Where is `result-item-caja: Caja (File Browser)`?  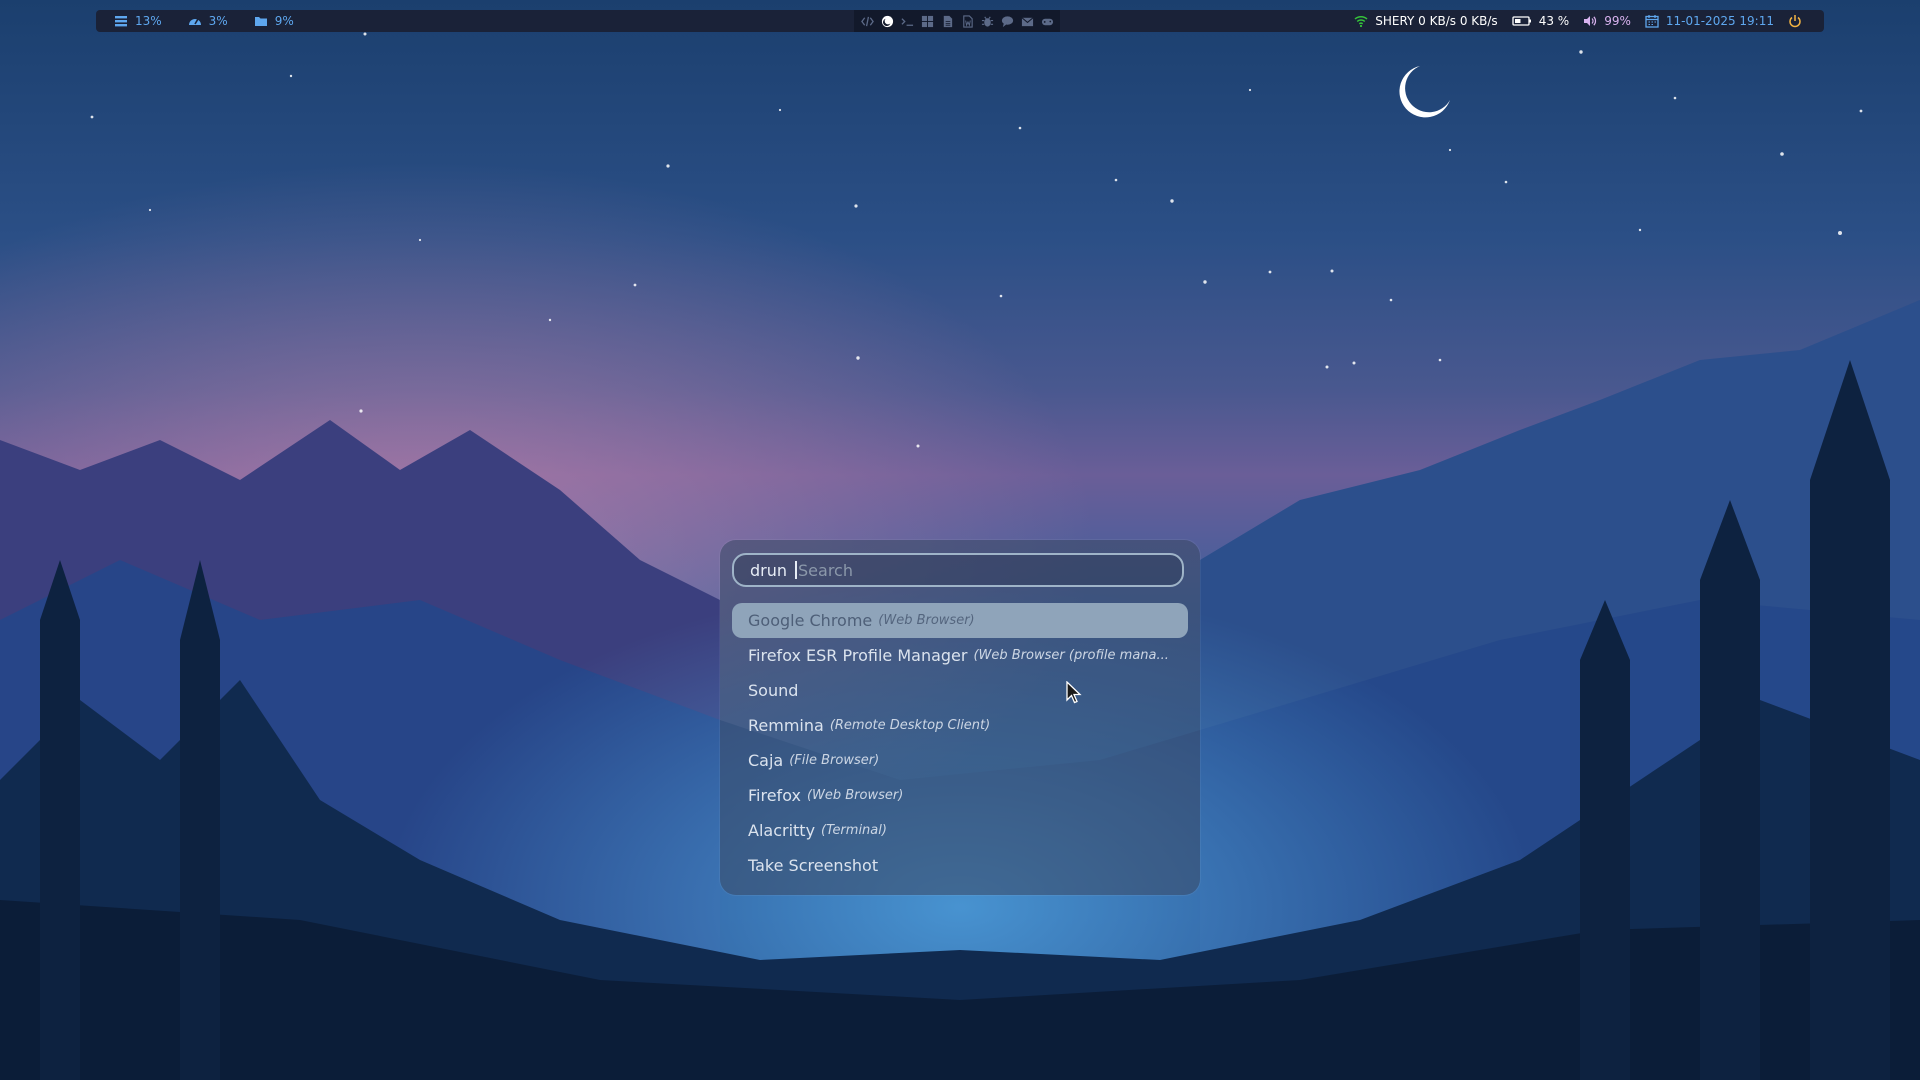
result-item-caja: Caja (File Browser) is located at coordinates (960, 760).